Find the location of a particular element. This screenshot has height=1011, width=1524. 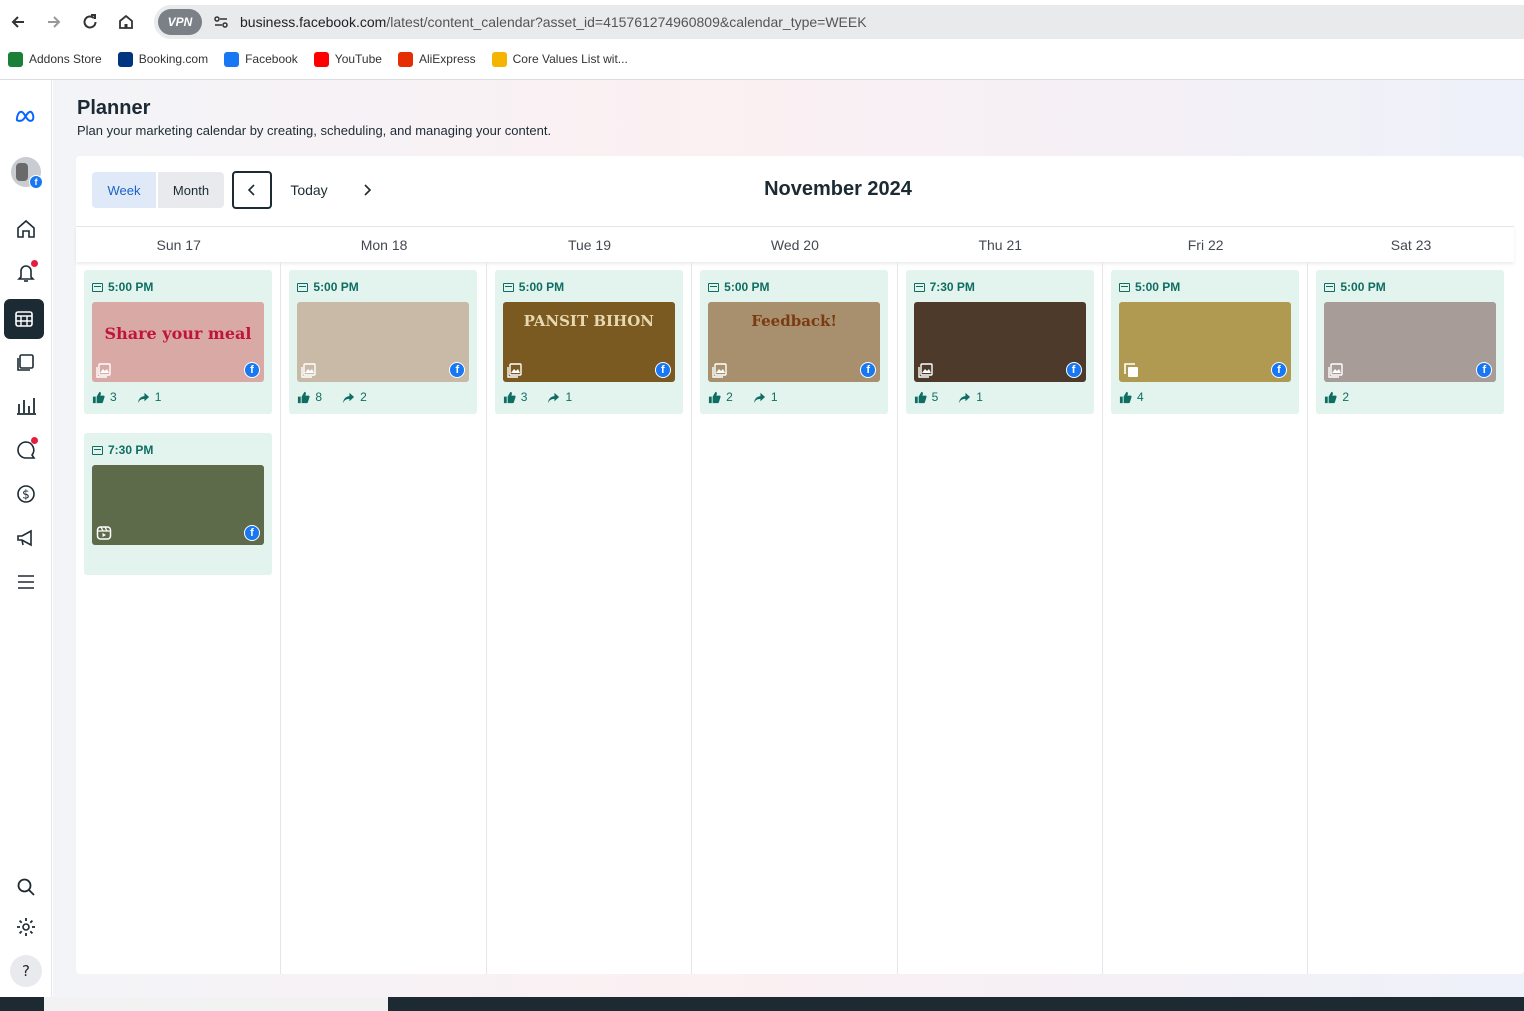

post-stats: 82 is located at coordinates (332, 397).